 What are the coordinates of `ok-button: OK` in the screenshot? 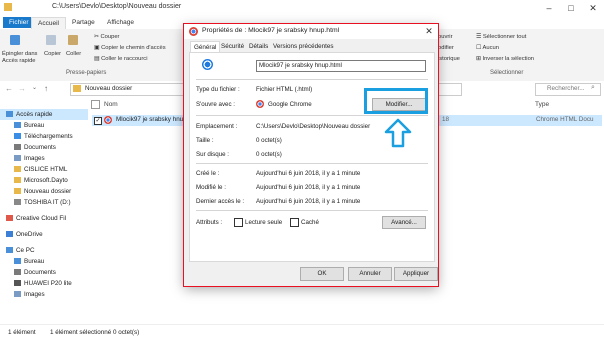 It's located at (322, 274).